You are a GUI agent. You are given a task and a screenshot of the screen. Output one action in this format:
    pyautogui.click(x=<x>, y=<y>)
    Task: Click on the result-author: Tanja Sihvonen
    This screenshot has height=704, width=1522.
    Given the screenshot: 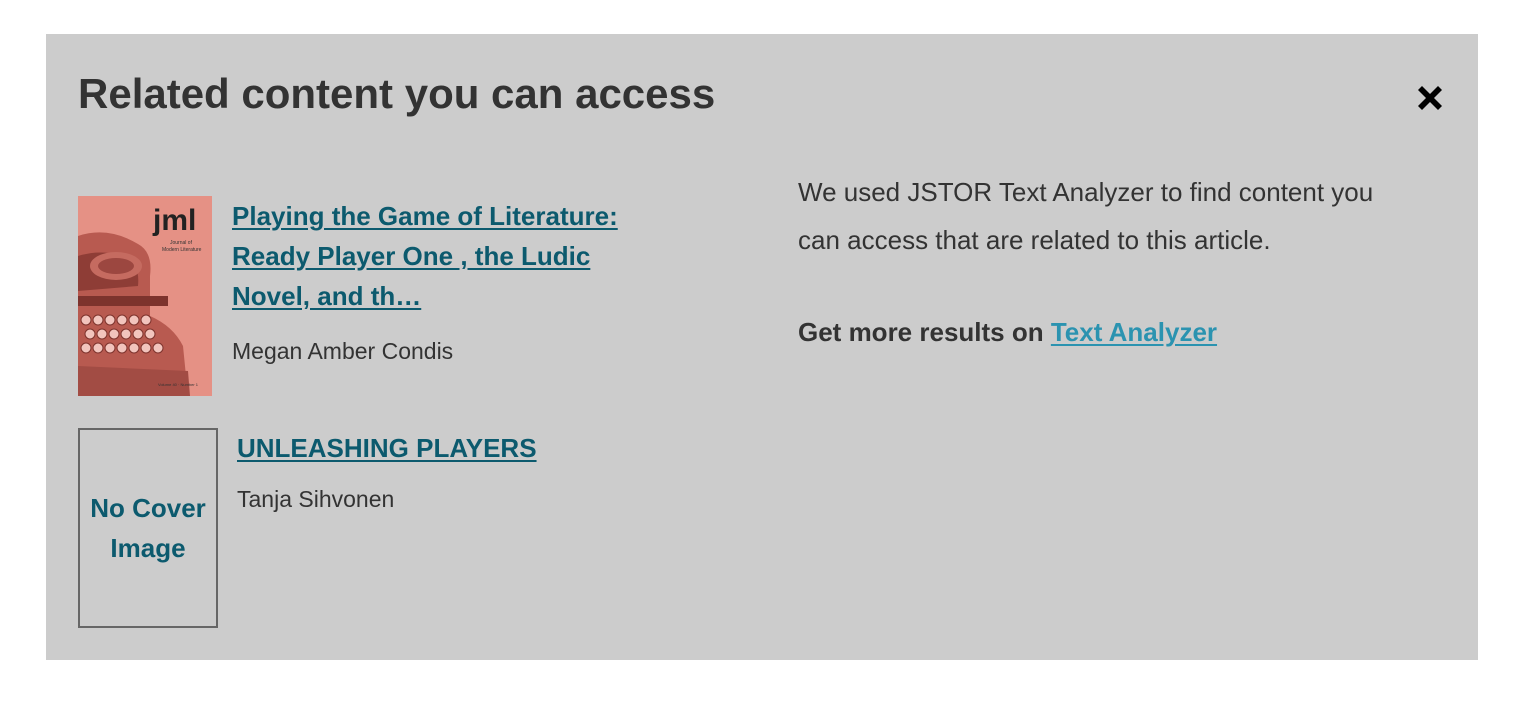 What is the action you would take?
    pyautogui.click(x=316, y=499)
    